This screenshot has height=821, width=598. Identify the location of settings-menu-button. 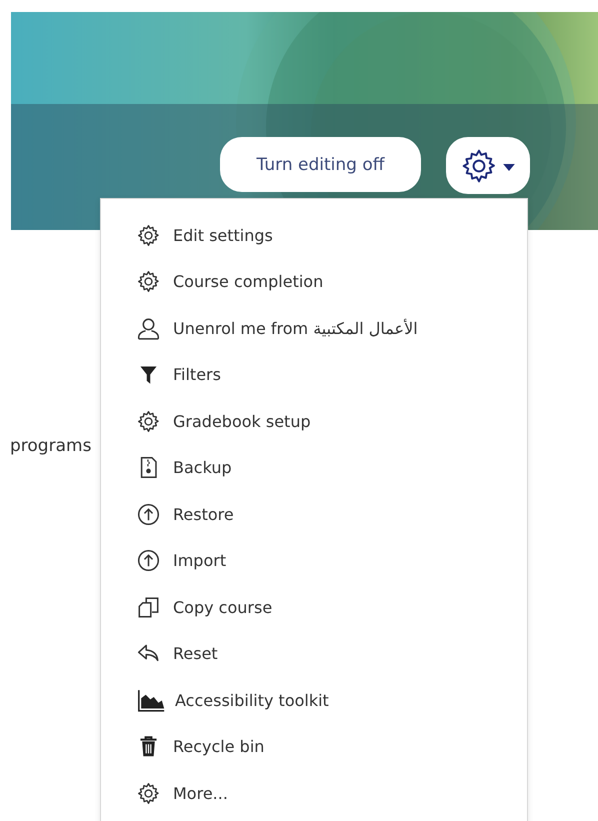
(488, 165).